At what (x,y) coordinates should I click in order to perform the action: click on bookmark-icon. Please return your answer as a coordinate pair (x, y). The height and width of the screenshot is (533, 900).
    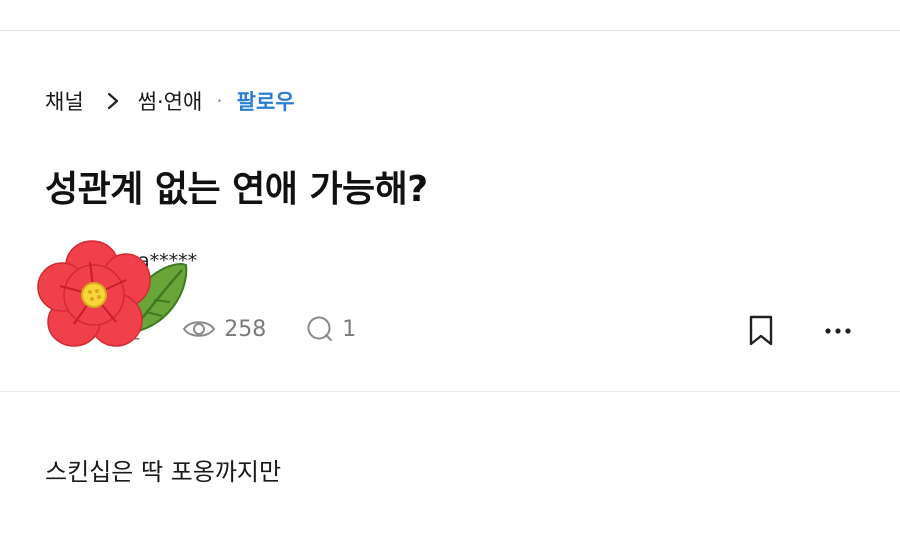
    Looking at the image, I should click on (761, 331).